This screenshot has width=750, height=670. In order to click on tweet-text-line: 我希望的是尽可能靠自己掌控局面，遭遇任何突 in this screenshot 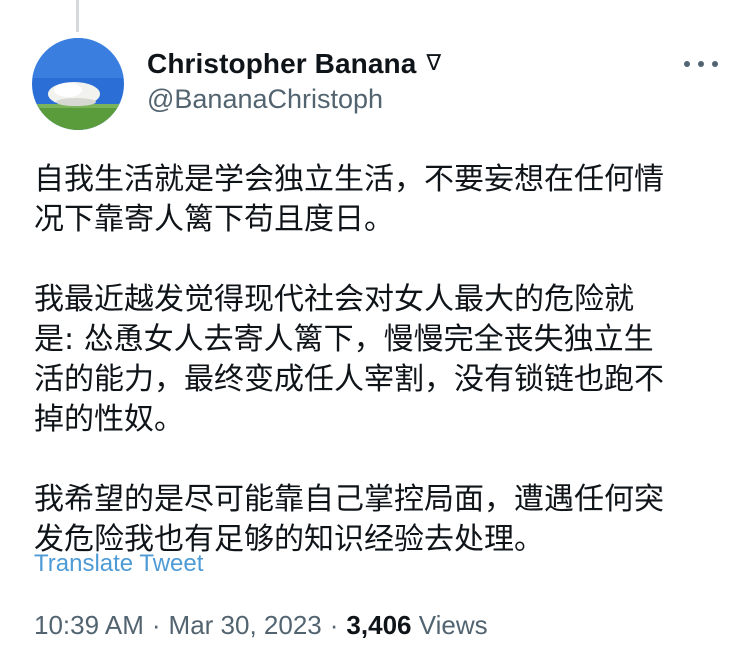, I will do `click(349, 499)`.